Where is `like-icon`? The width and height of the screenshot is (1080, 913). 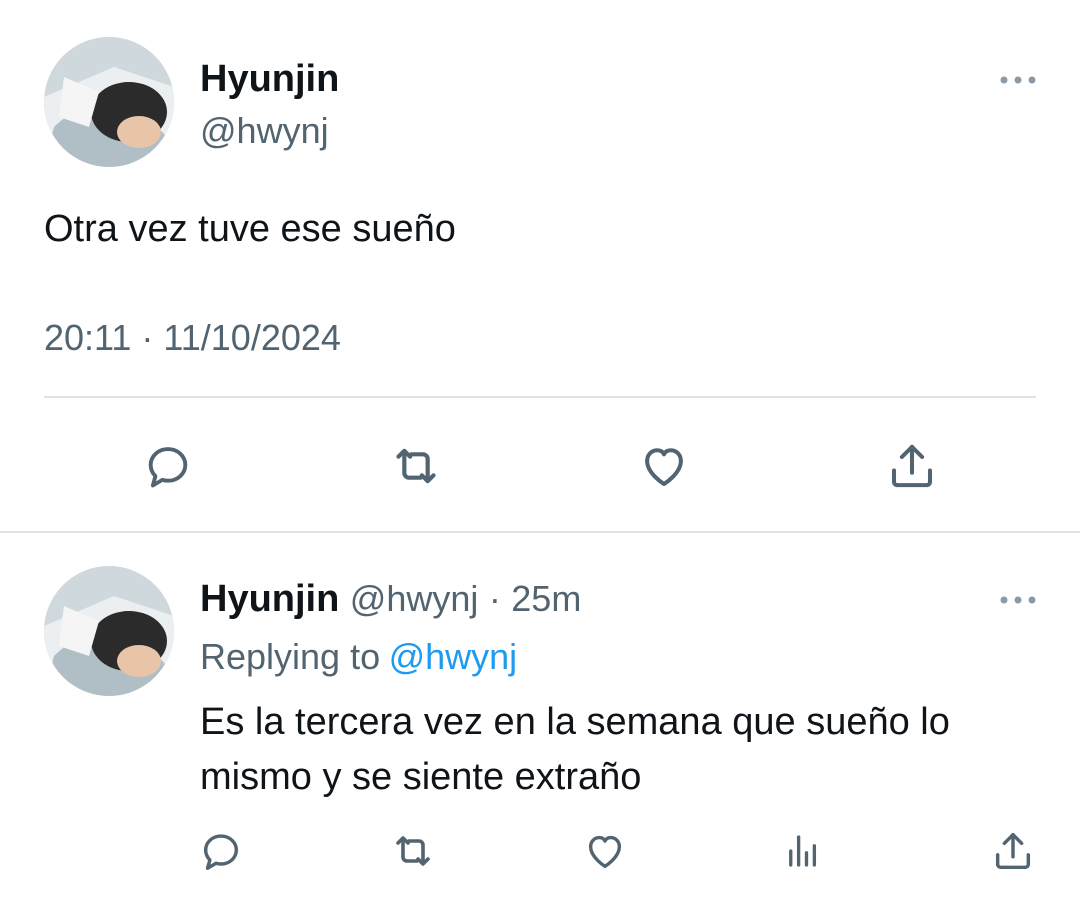
like-icon is located at coordinates (664, 466).